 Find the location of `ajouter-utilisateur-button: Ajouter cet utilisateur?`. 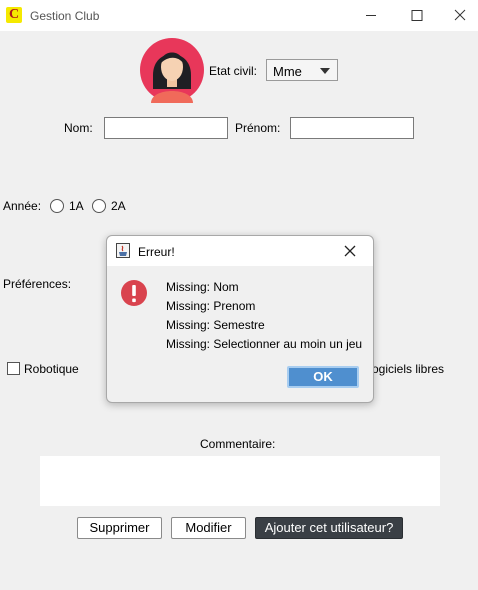

ajouter-utilisateur-button: Ajouter cet utilisateur? is located at coordinates (329, 528).